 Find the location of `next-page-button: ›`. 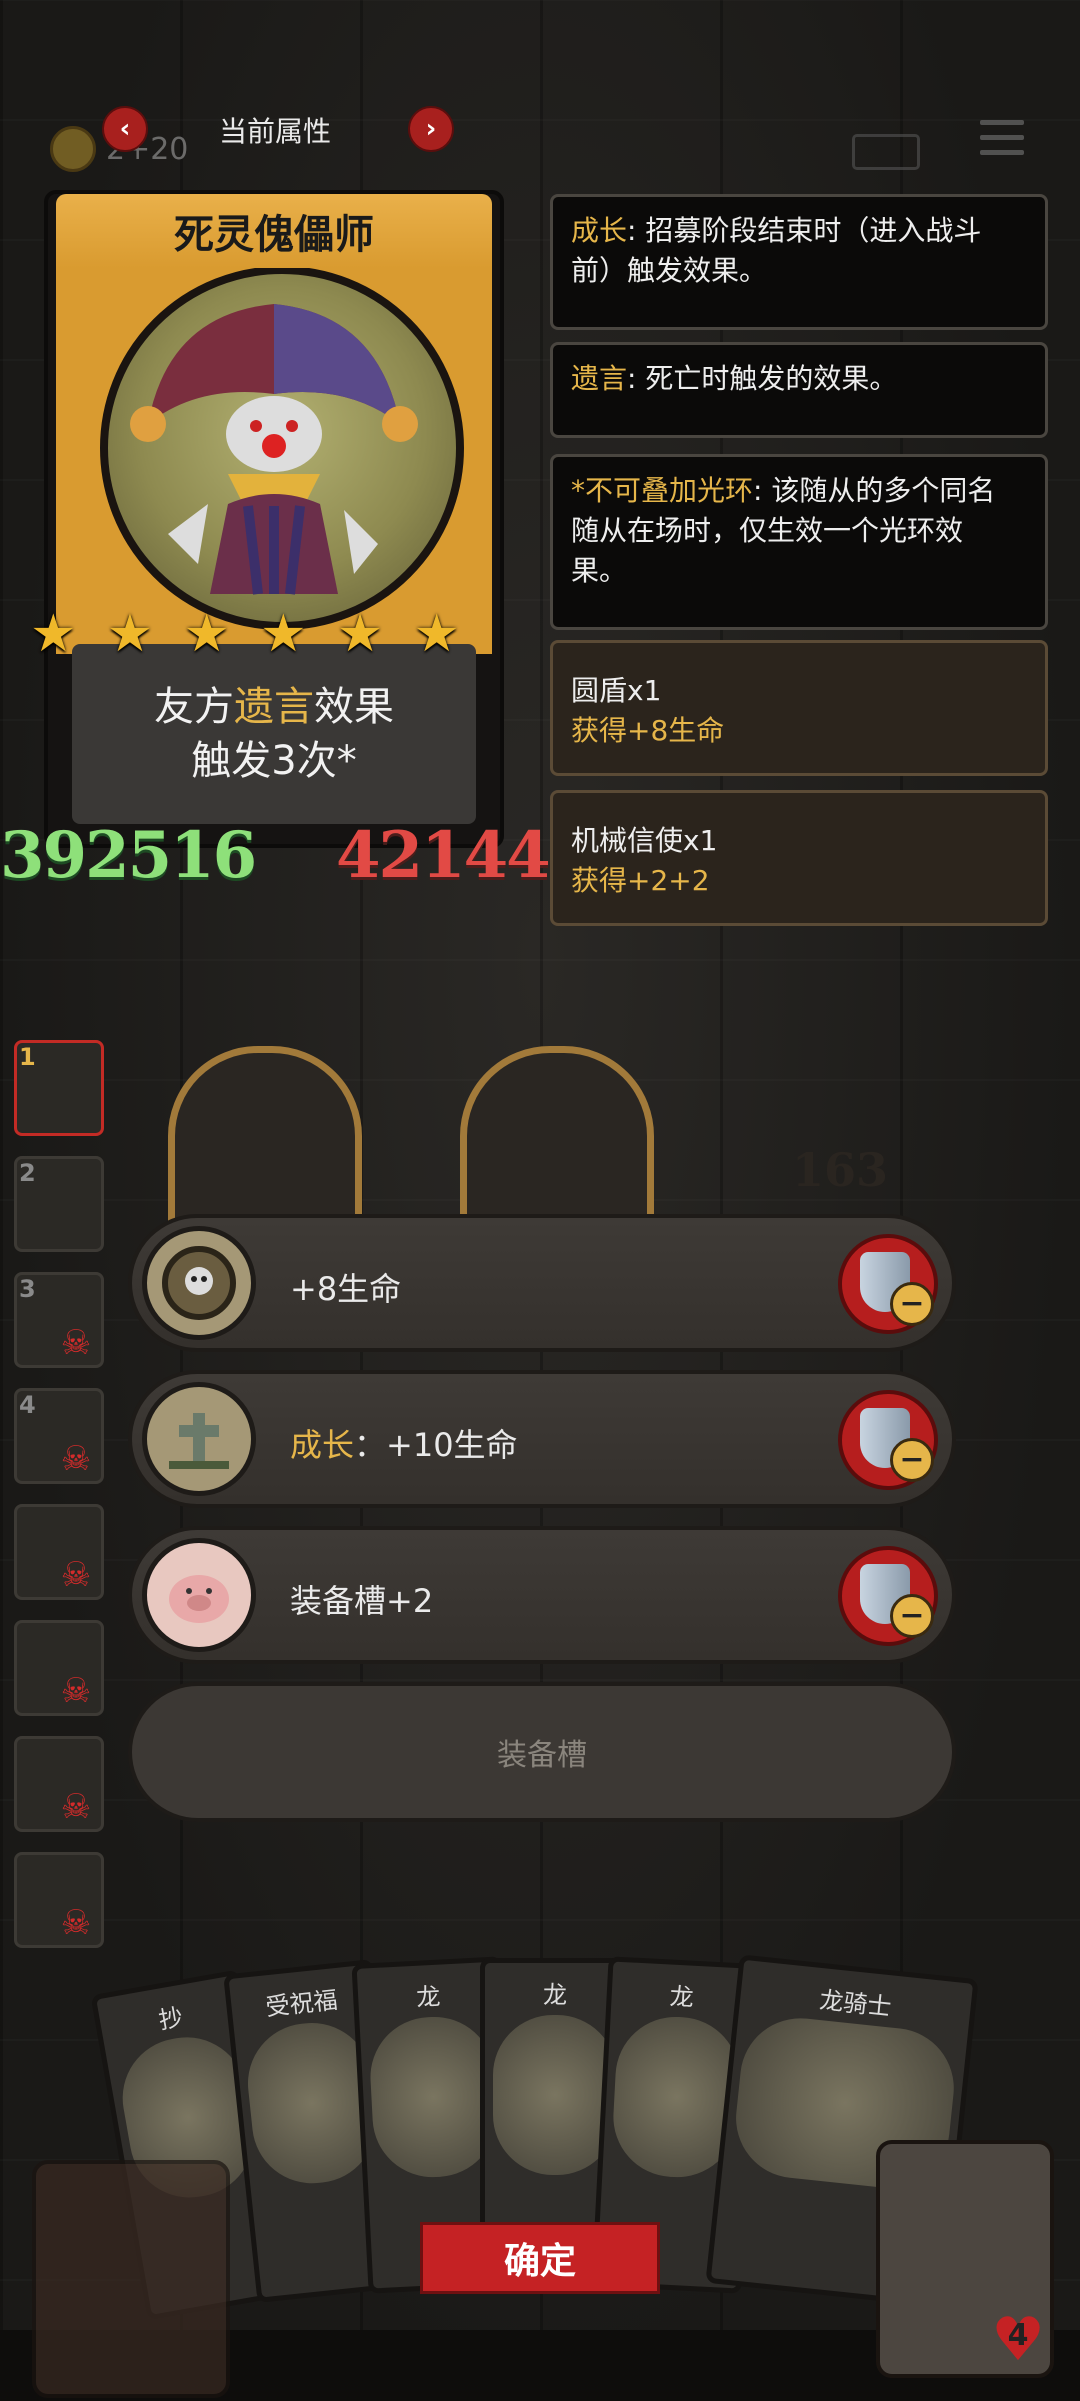

next-page-button: › is located at coordinates (431, 129).